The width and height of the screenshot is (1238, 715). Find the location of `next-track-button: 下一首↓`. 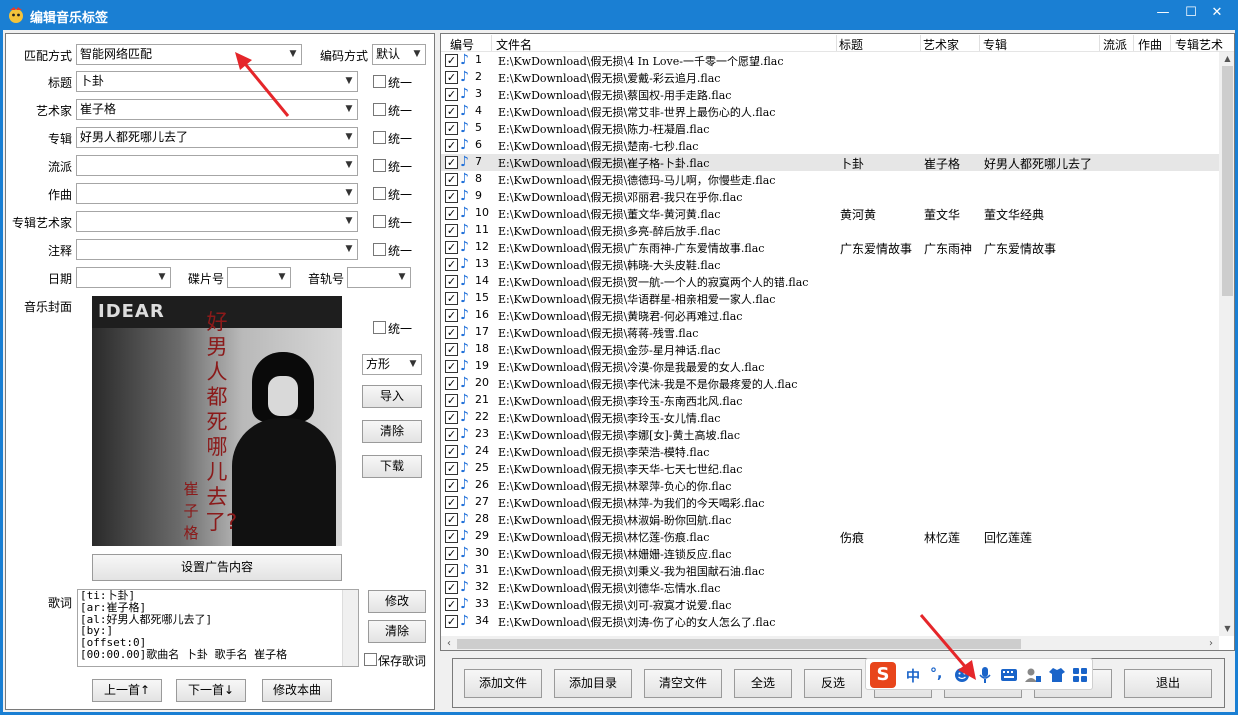

next-track-button: 下一首↓ is located at coordinates (211, 690).